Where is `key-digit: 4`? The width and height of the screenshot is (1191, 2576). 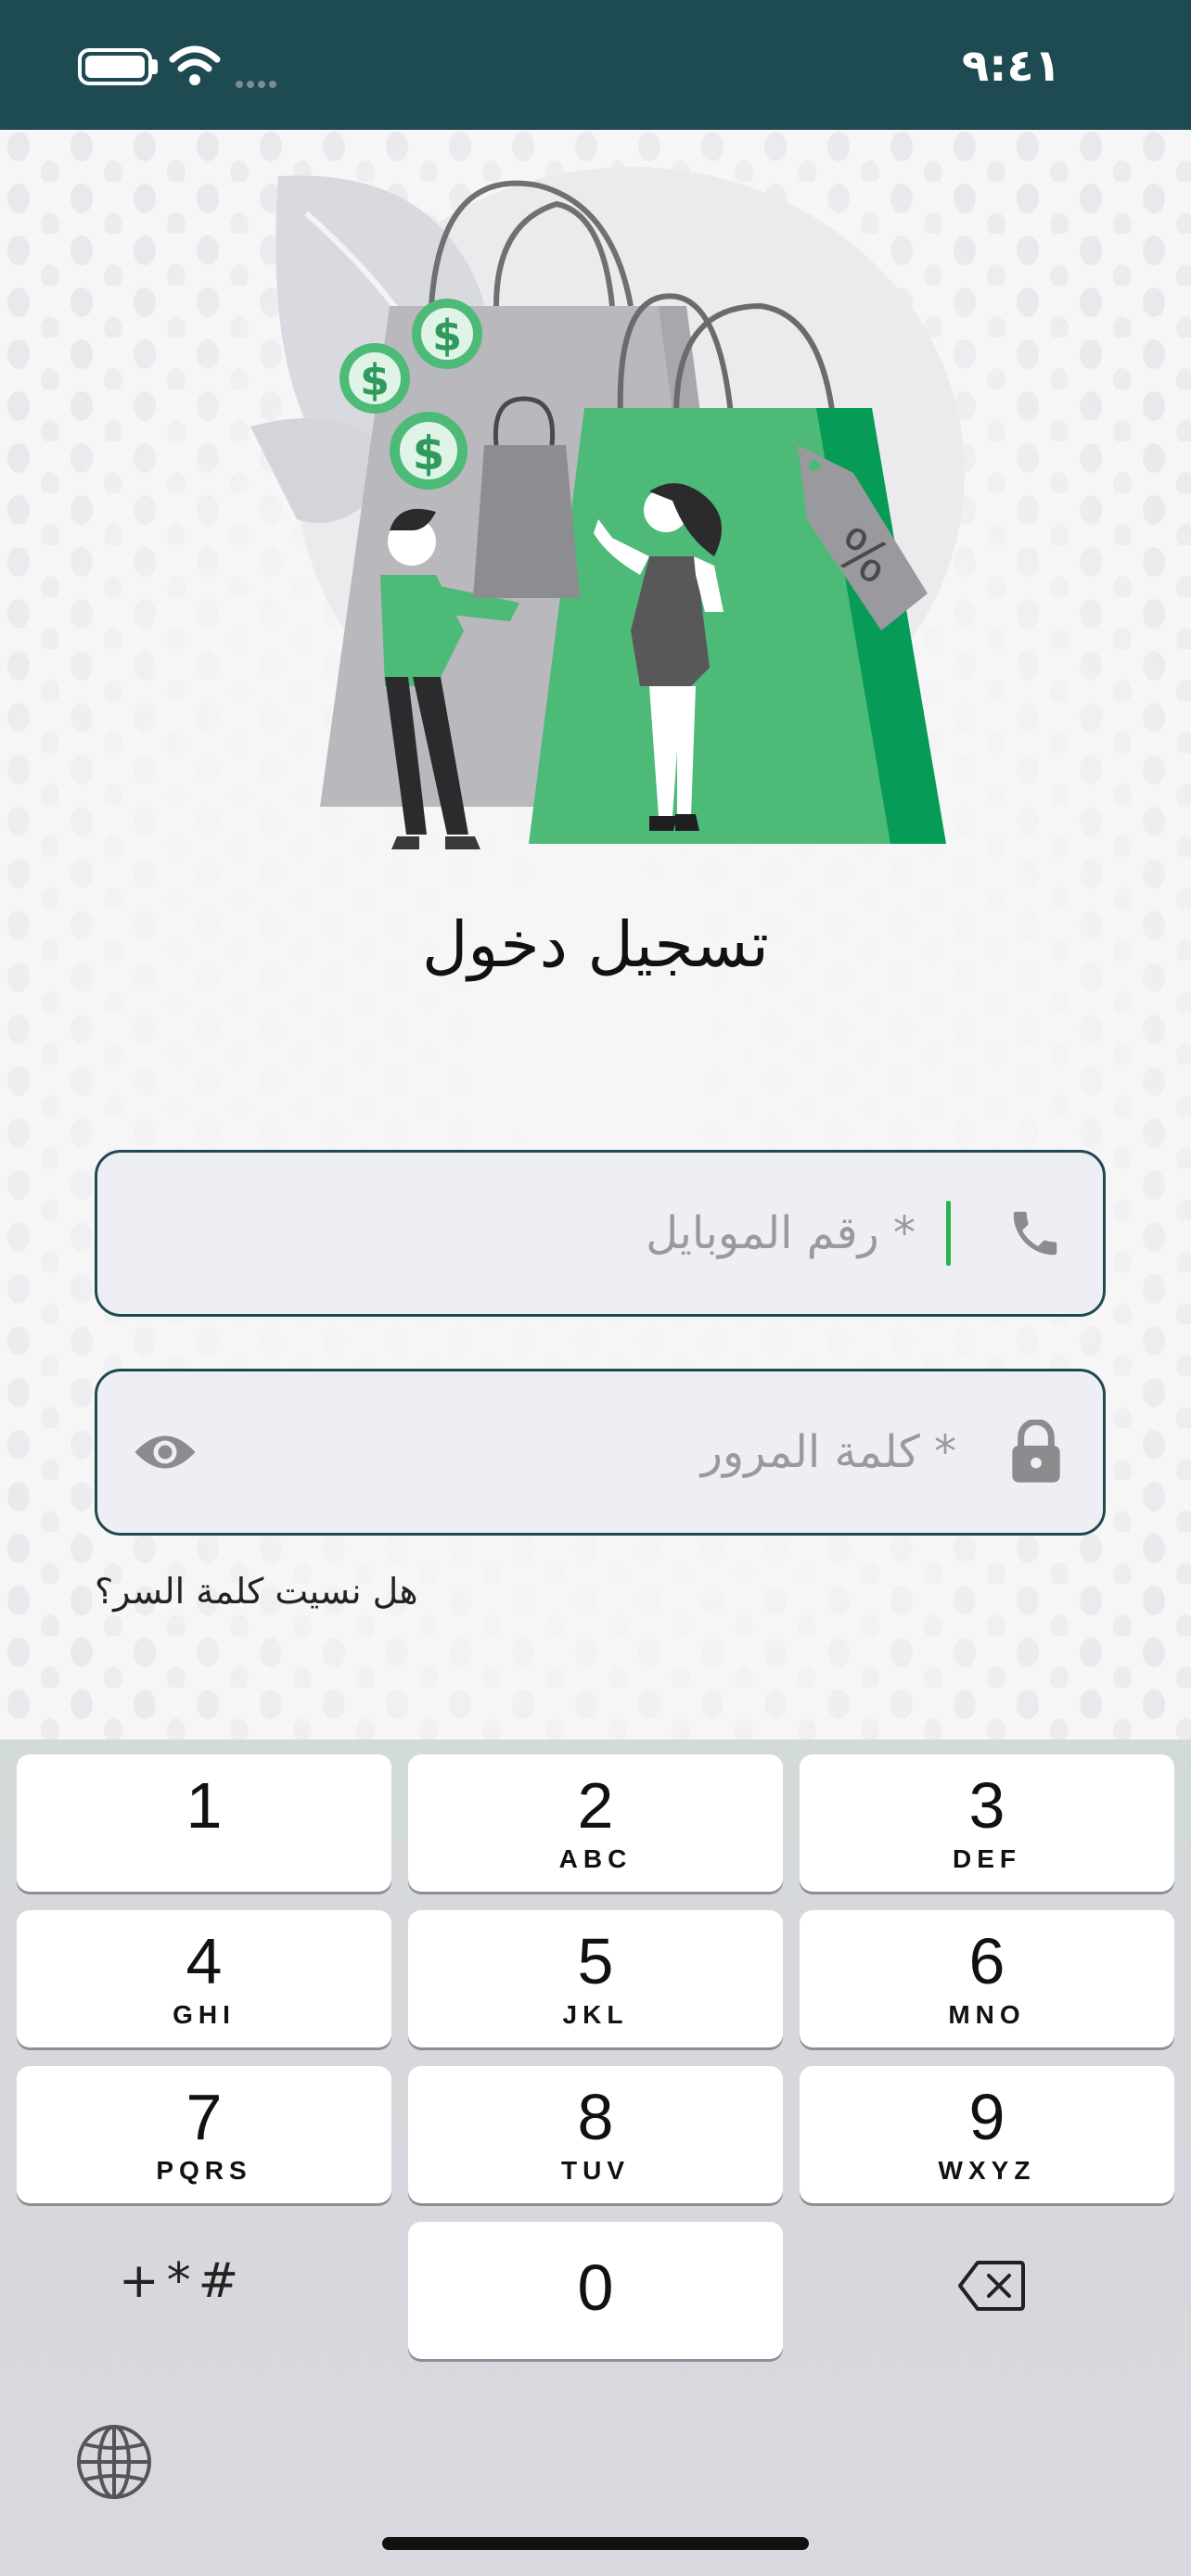 key-digit: 4 is located at coordinates (204, 1961).